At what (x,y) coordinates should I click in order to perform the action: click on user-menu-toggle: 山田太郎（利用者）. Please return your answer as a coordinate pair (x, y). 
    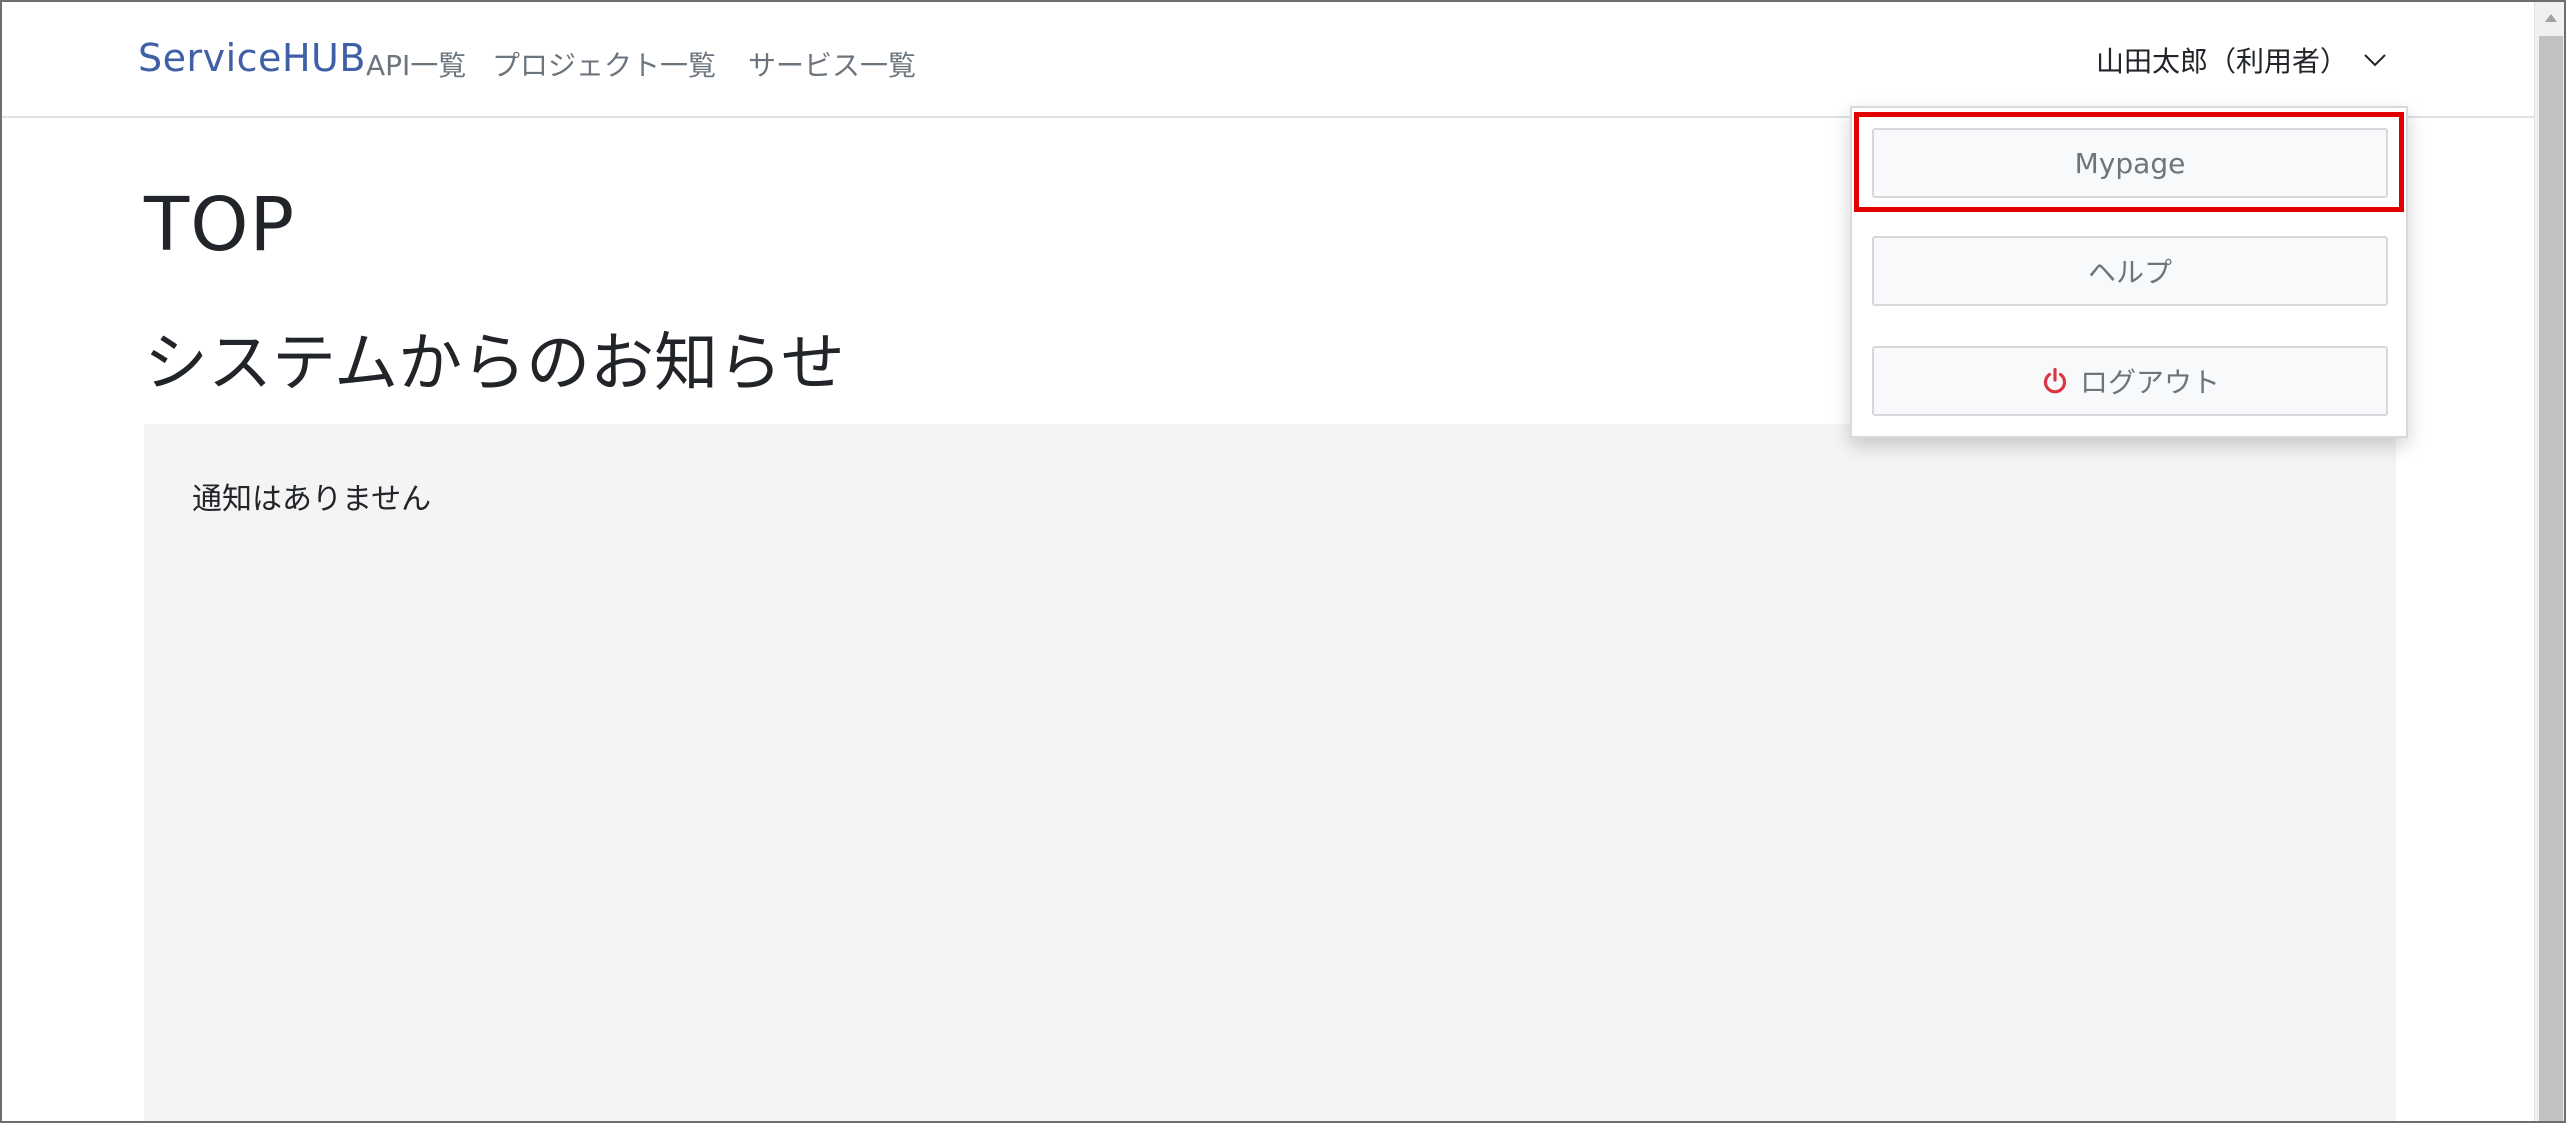
    Looking at the image, I should click on (2242, 60).